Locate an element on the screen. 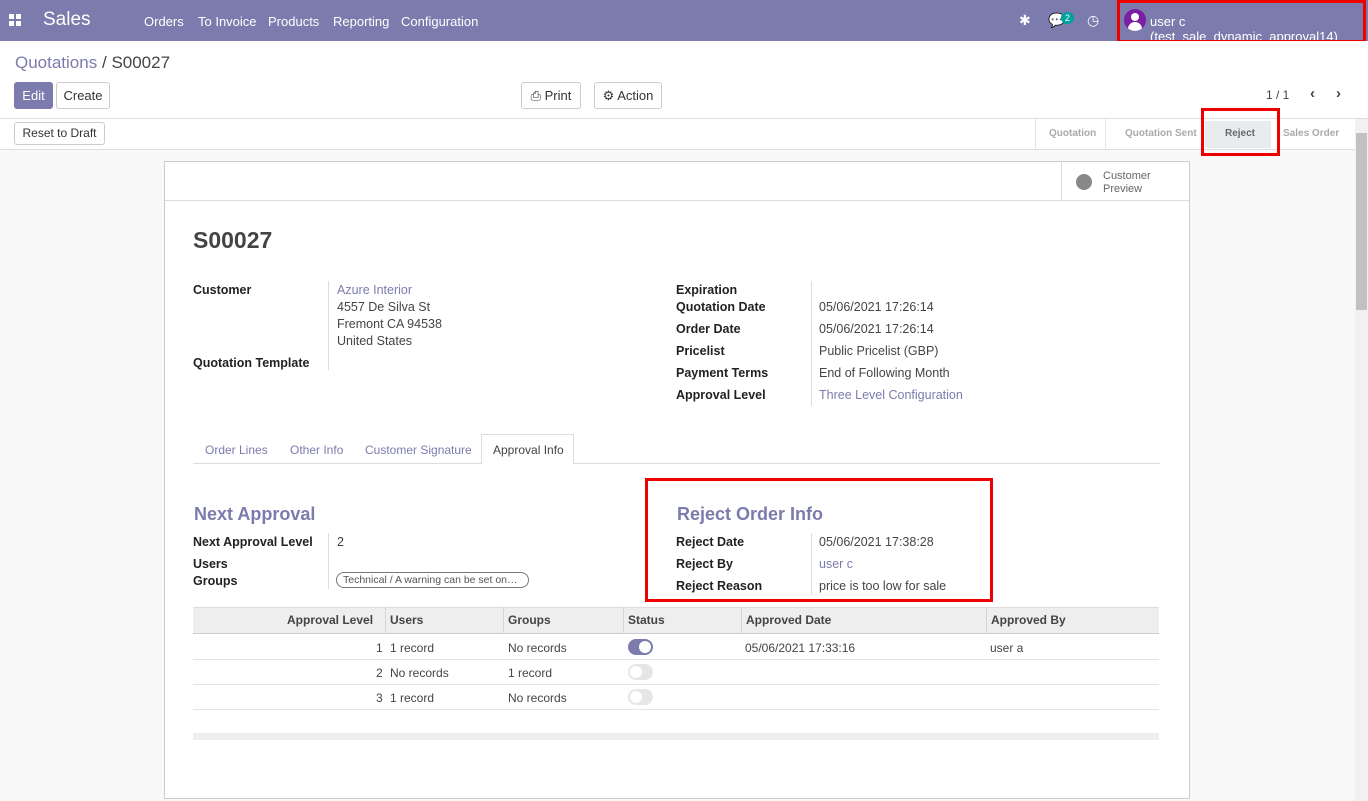 This screenshot has height=801, width=1368. quotation-template-label: Quotation Template is located at coordinates (251, 363).